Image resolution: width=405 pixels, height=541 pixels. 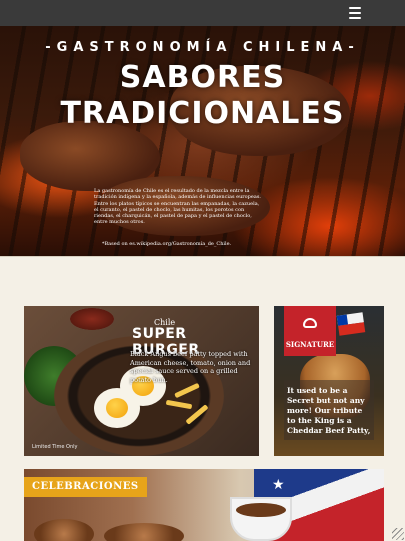 What do you see at coordinates (55, 447) in the screenshot?
I see `card-footnote: Limited Time Only` at bounding box center [55, 447].